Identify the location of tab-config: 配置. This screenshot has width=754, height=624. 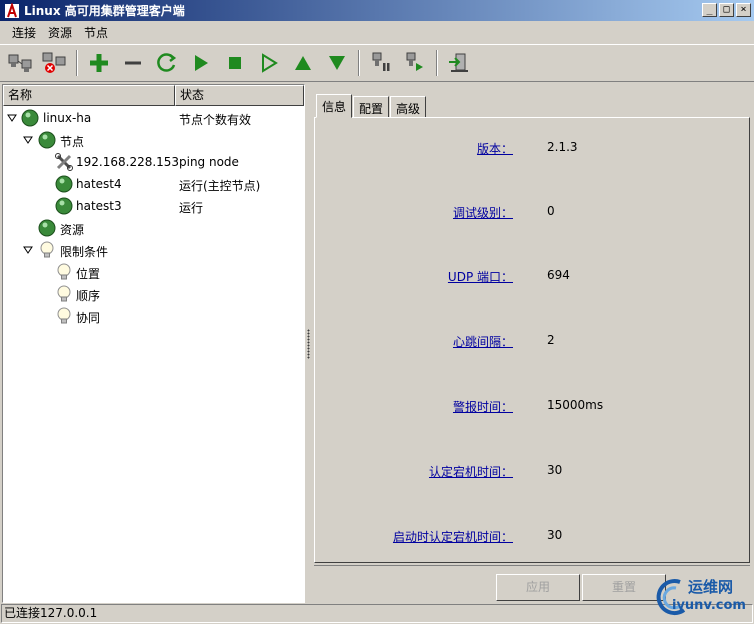
(371, 107).